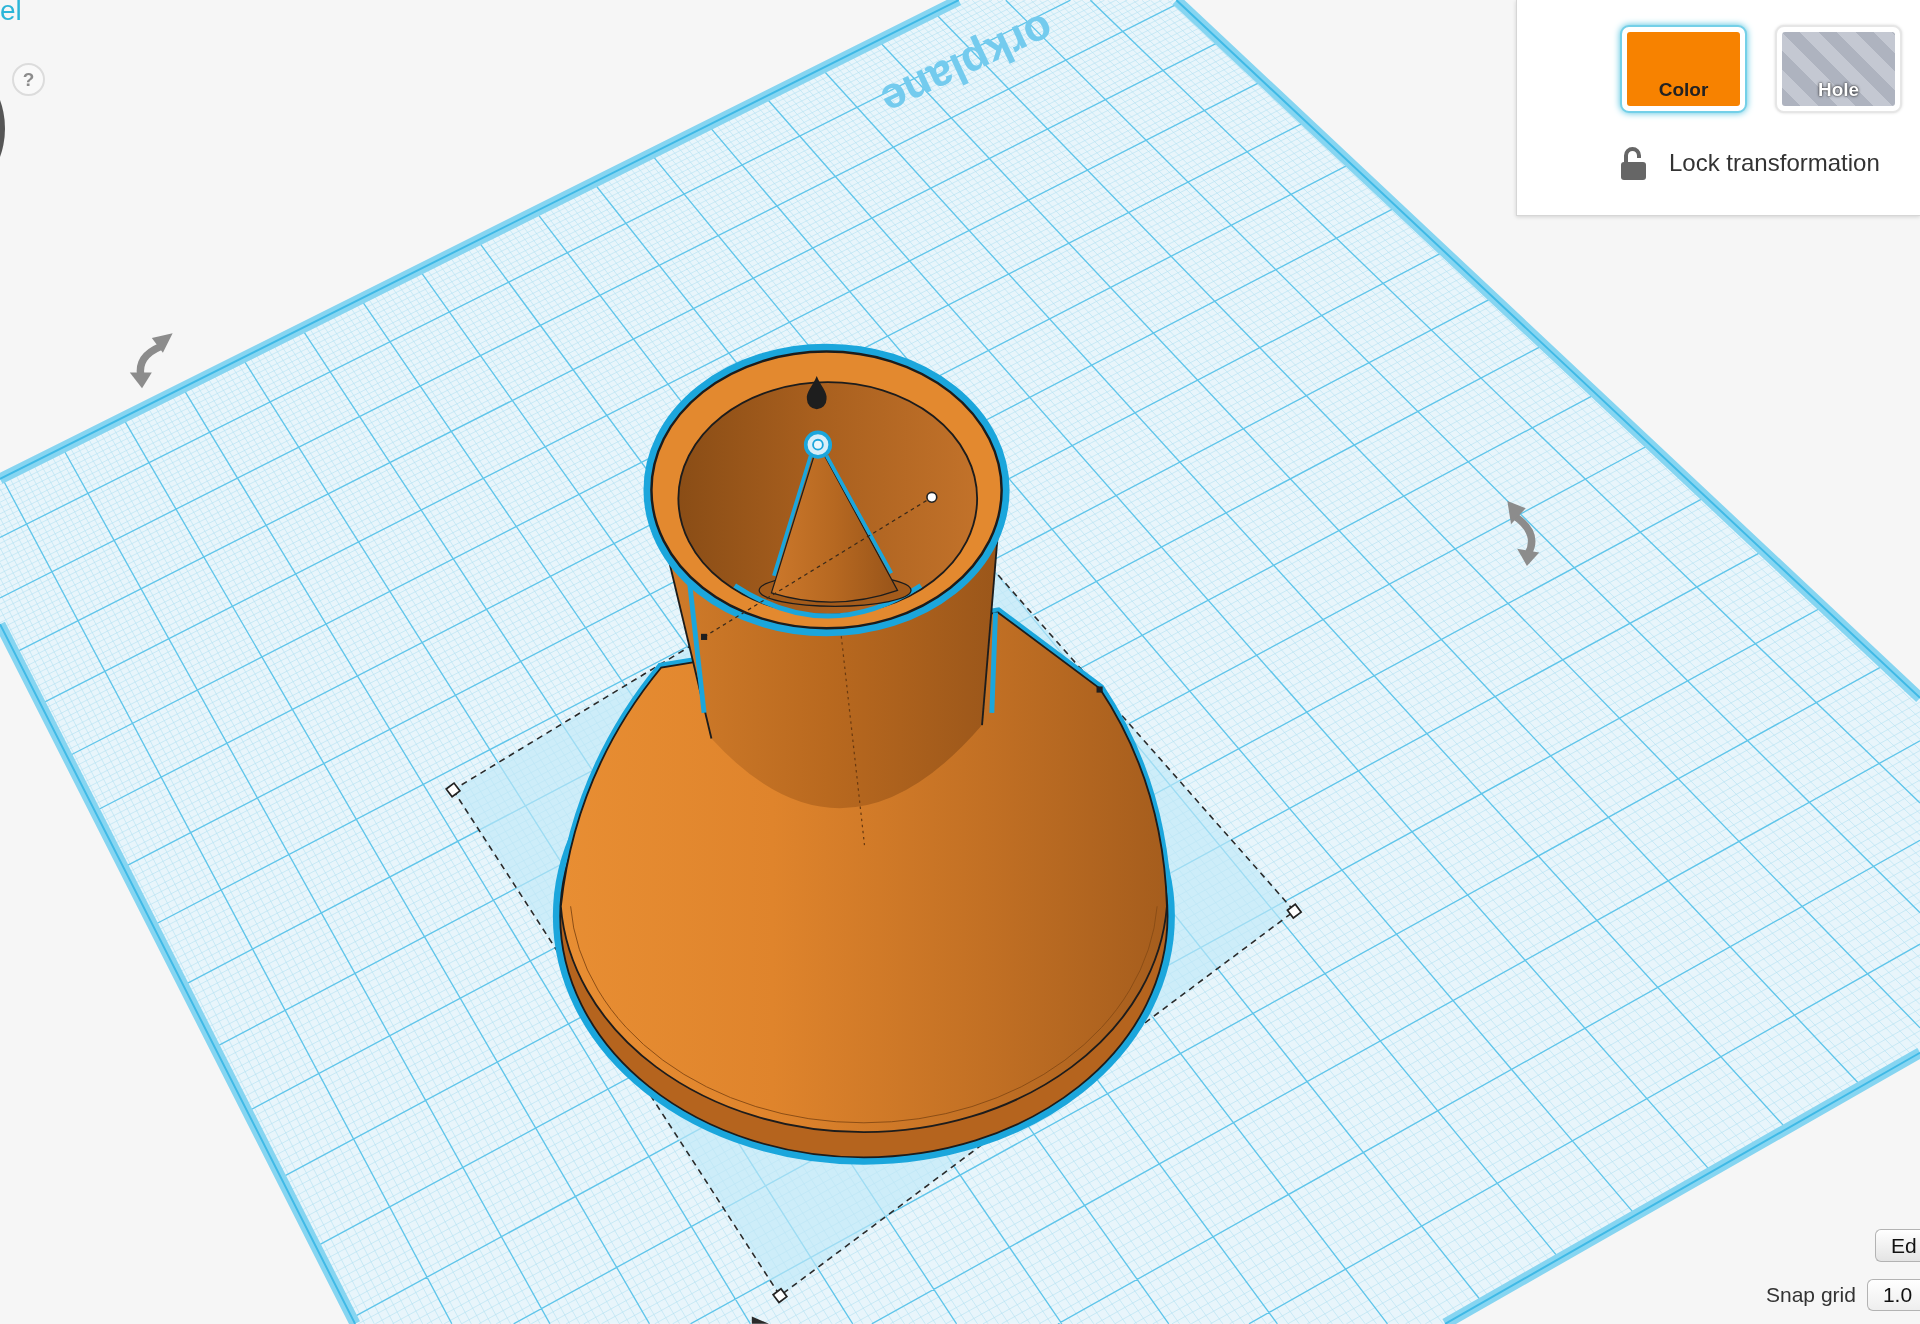  What do you see at coordinates (11, 11) in the screenshot?
I see `design-title: el` at bounding box center [11, 11].